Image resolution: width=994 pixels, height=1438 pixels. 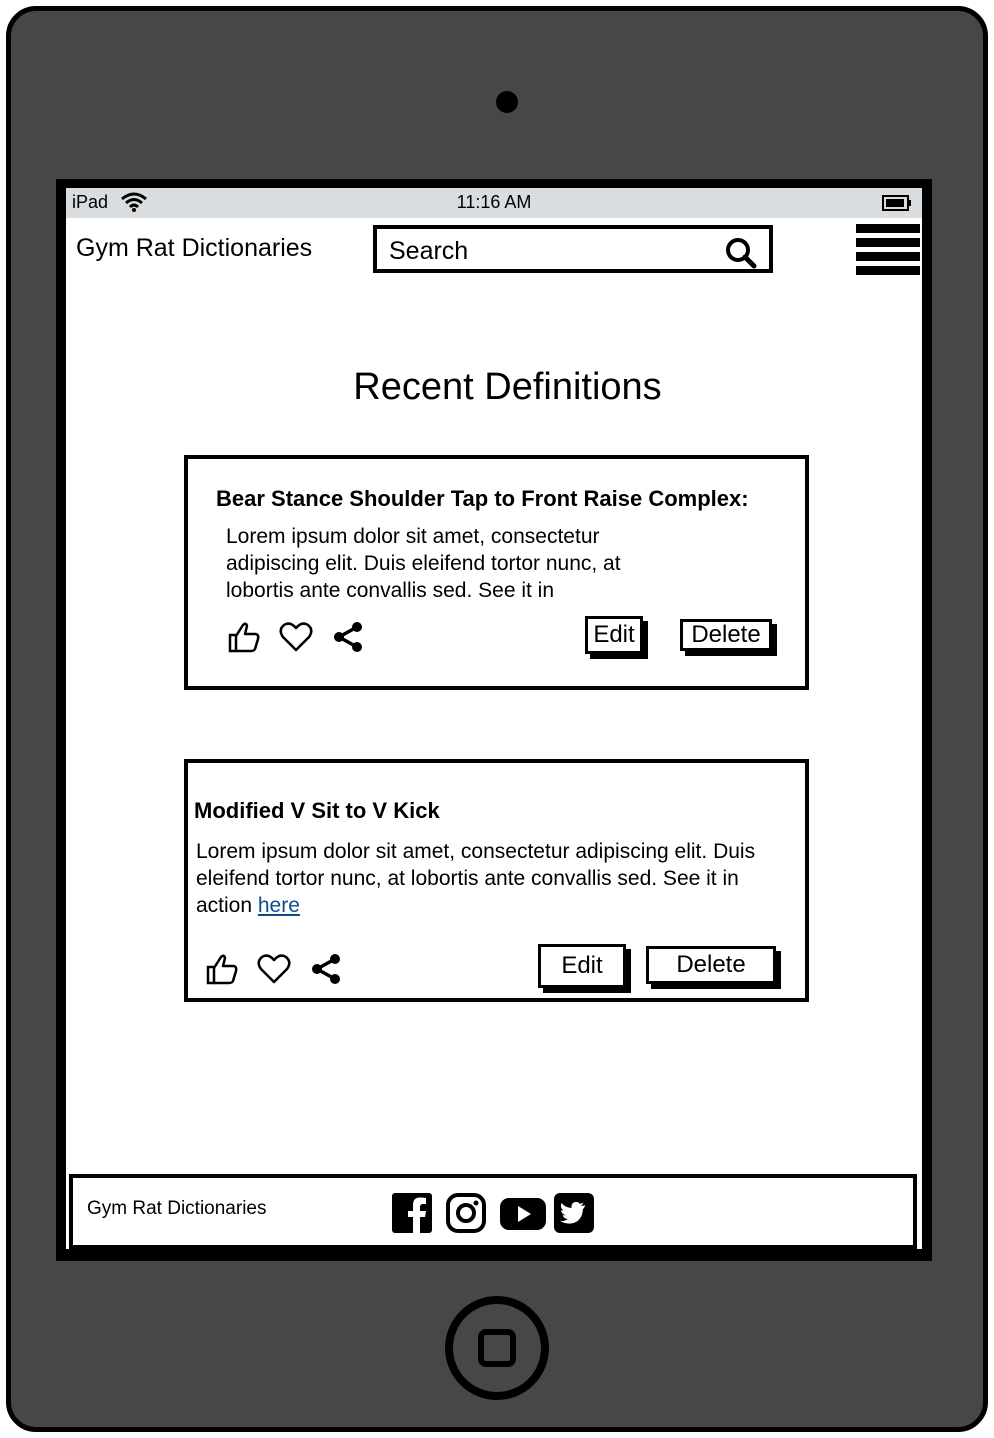 What do you see at coordinates (574, 1213) in the screenshot?
I see `twitter-icon` at bounding box center [574, 1213].